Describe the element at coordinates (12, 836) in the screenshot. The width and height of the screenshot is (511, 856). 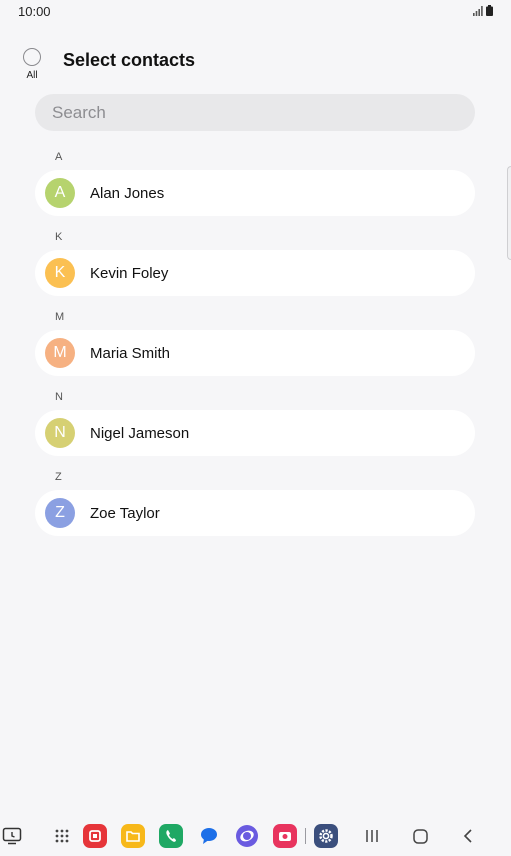
I see `screen-capture-icon` at that location.